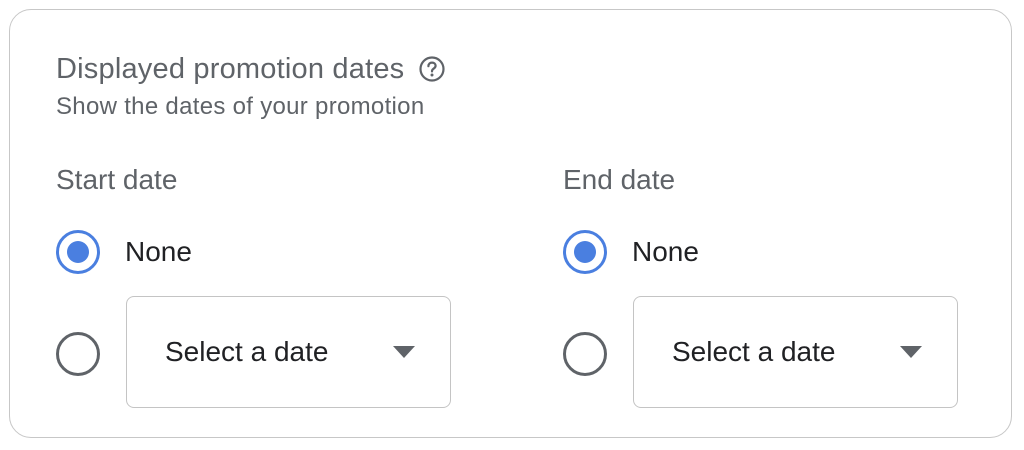  I want to click on section-title: Displayed promotion dates, so click(230, 68).